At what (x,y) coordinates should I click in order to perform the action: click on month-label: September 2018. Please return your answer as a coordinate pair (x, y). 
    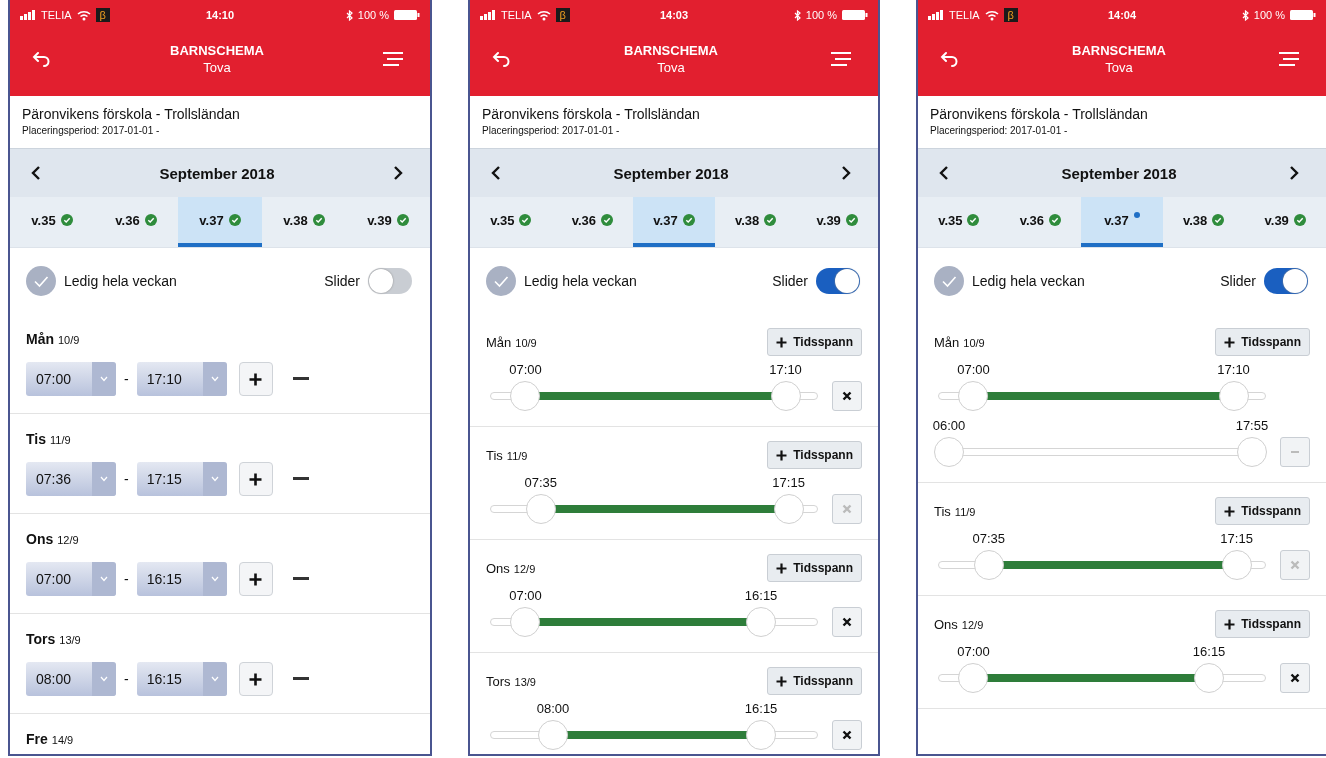
    Looking at the image, I should click on (217, 173).